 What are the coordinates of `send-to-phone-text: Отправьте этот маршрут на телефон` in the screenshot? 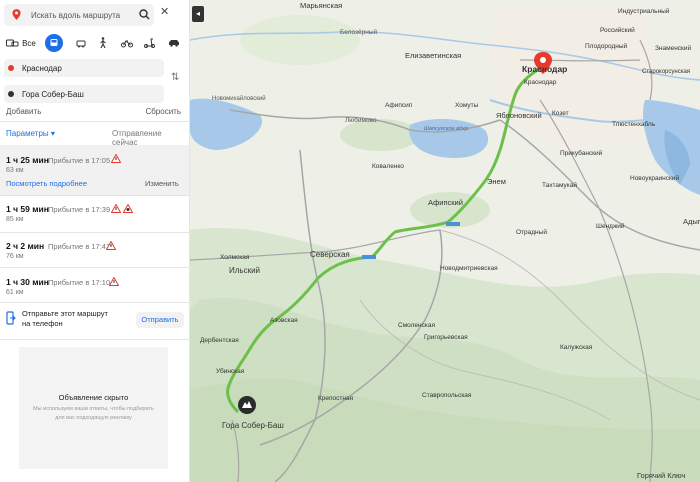 It's located at (65, 318).